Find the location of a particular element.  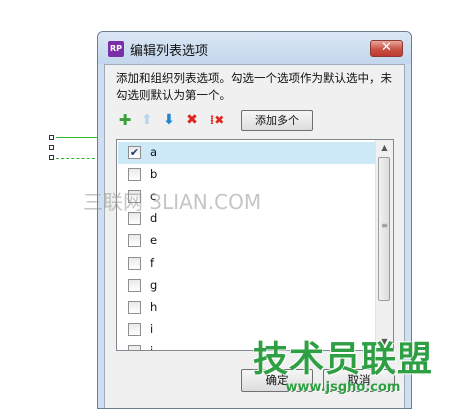

list-item: b is located at coordinates (246, 175).